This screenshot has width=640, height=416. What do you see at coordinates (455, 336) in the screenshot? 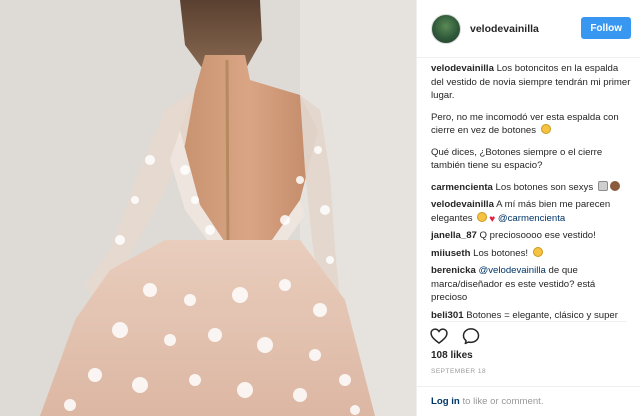
I see `action-bar` at bounding box center [455, 336].